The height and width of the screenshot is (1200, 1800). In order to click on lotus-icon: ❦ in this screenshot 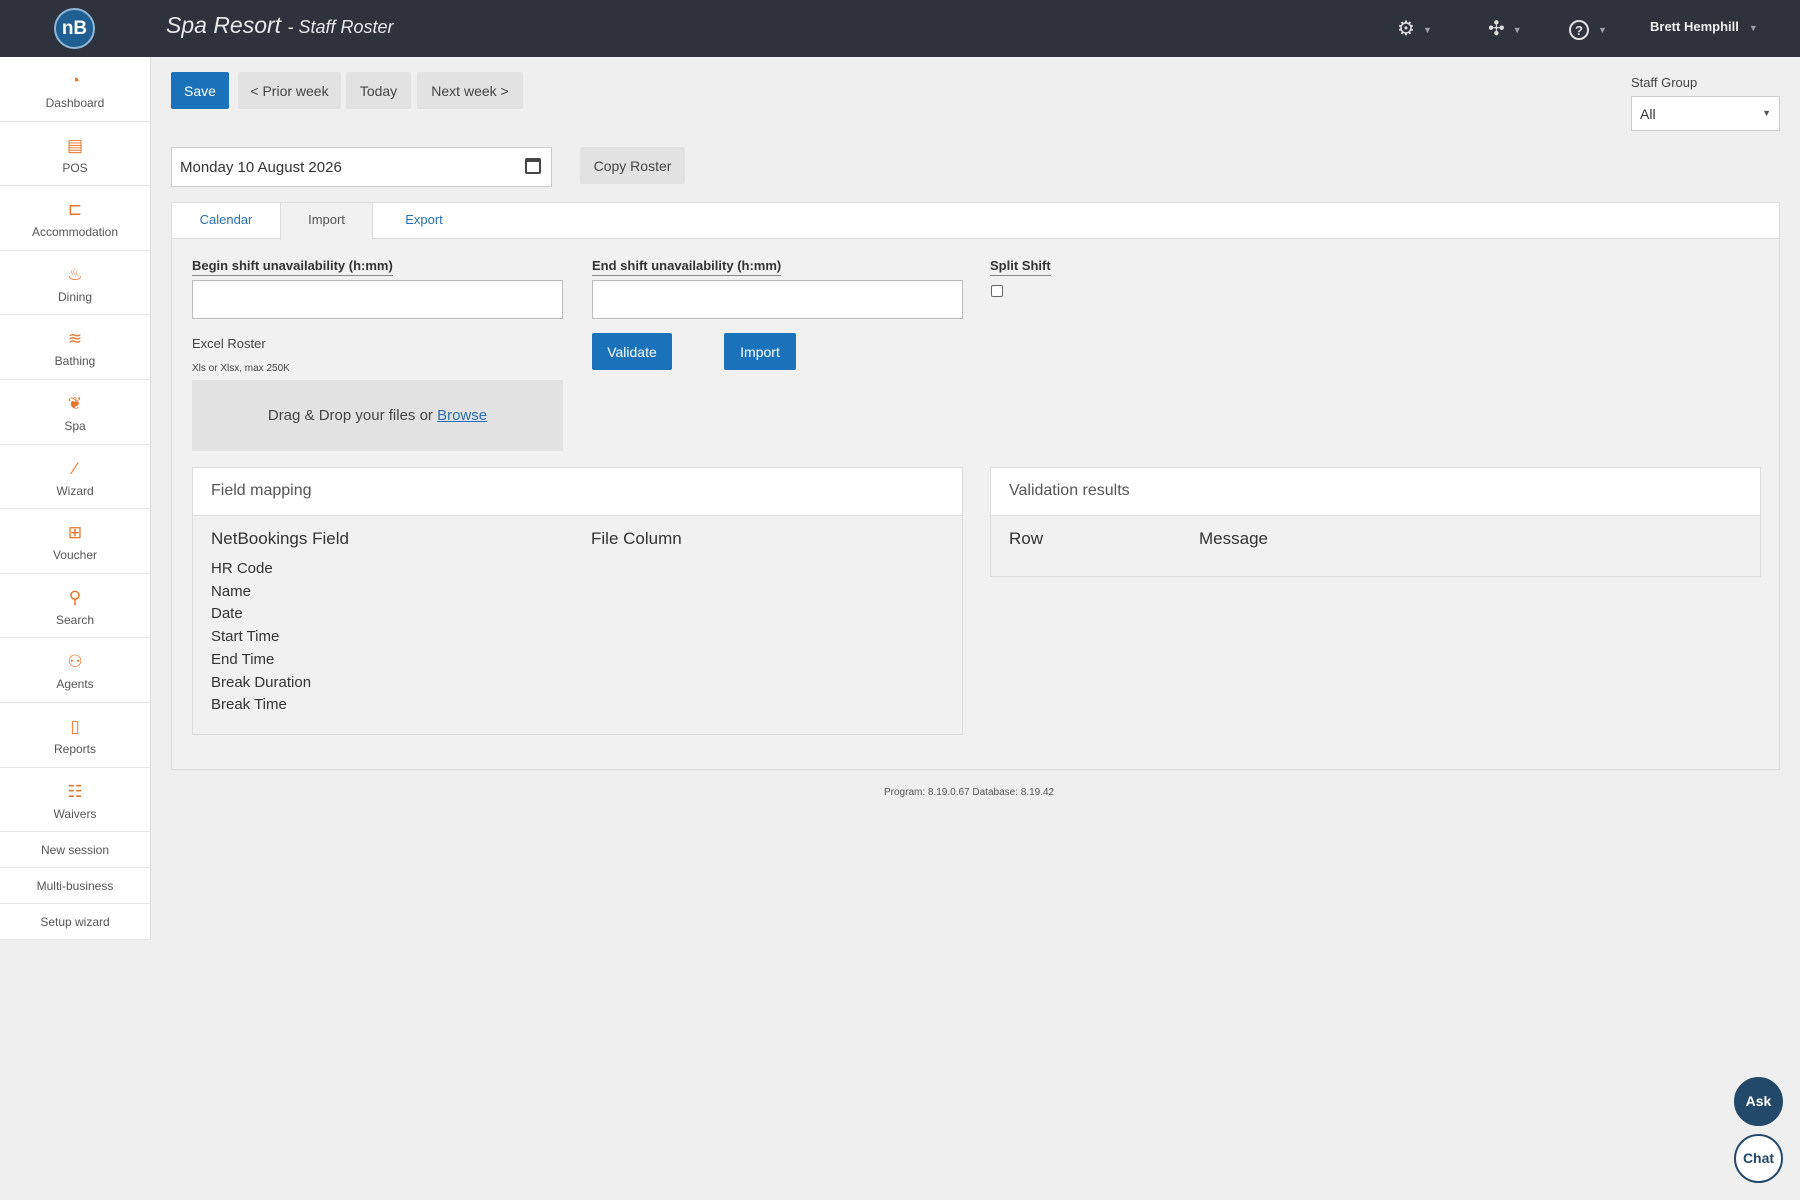, I will do `click(75, 403)`.